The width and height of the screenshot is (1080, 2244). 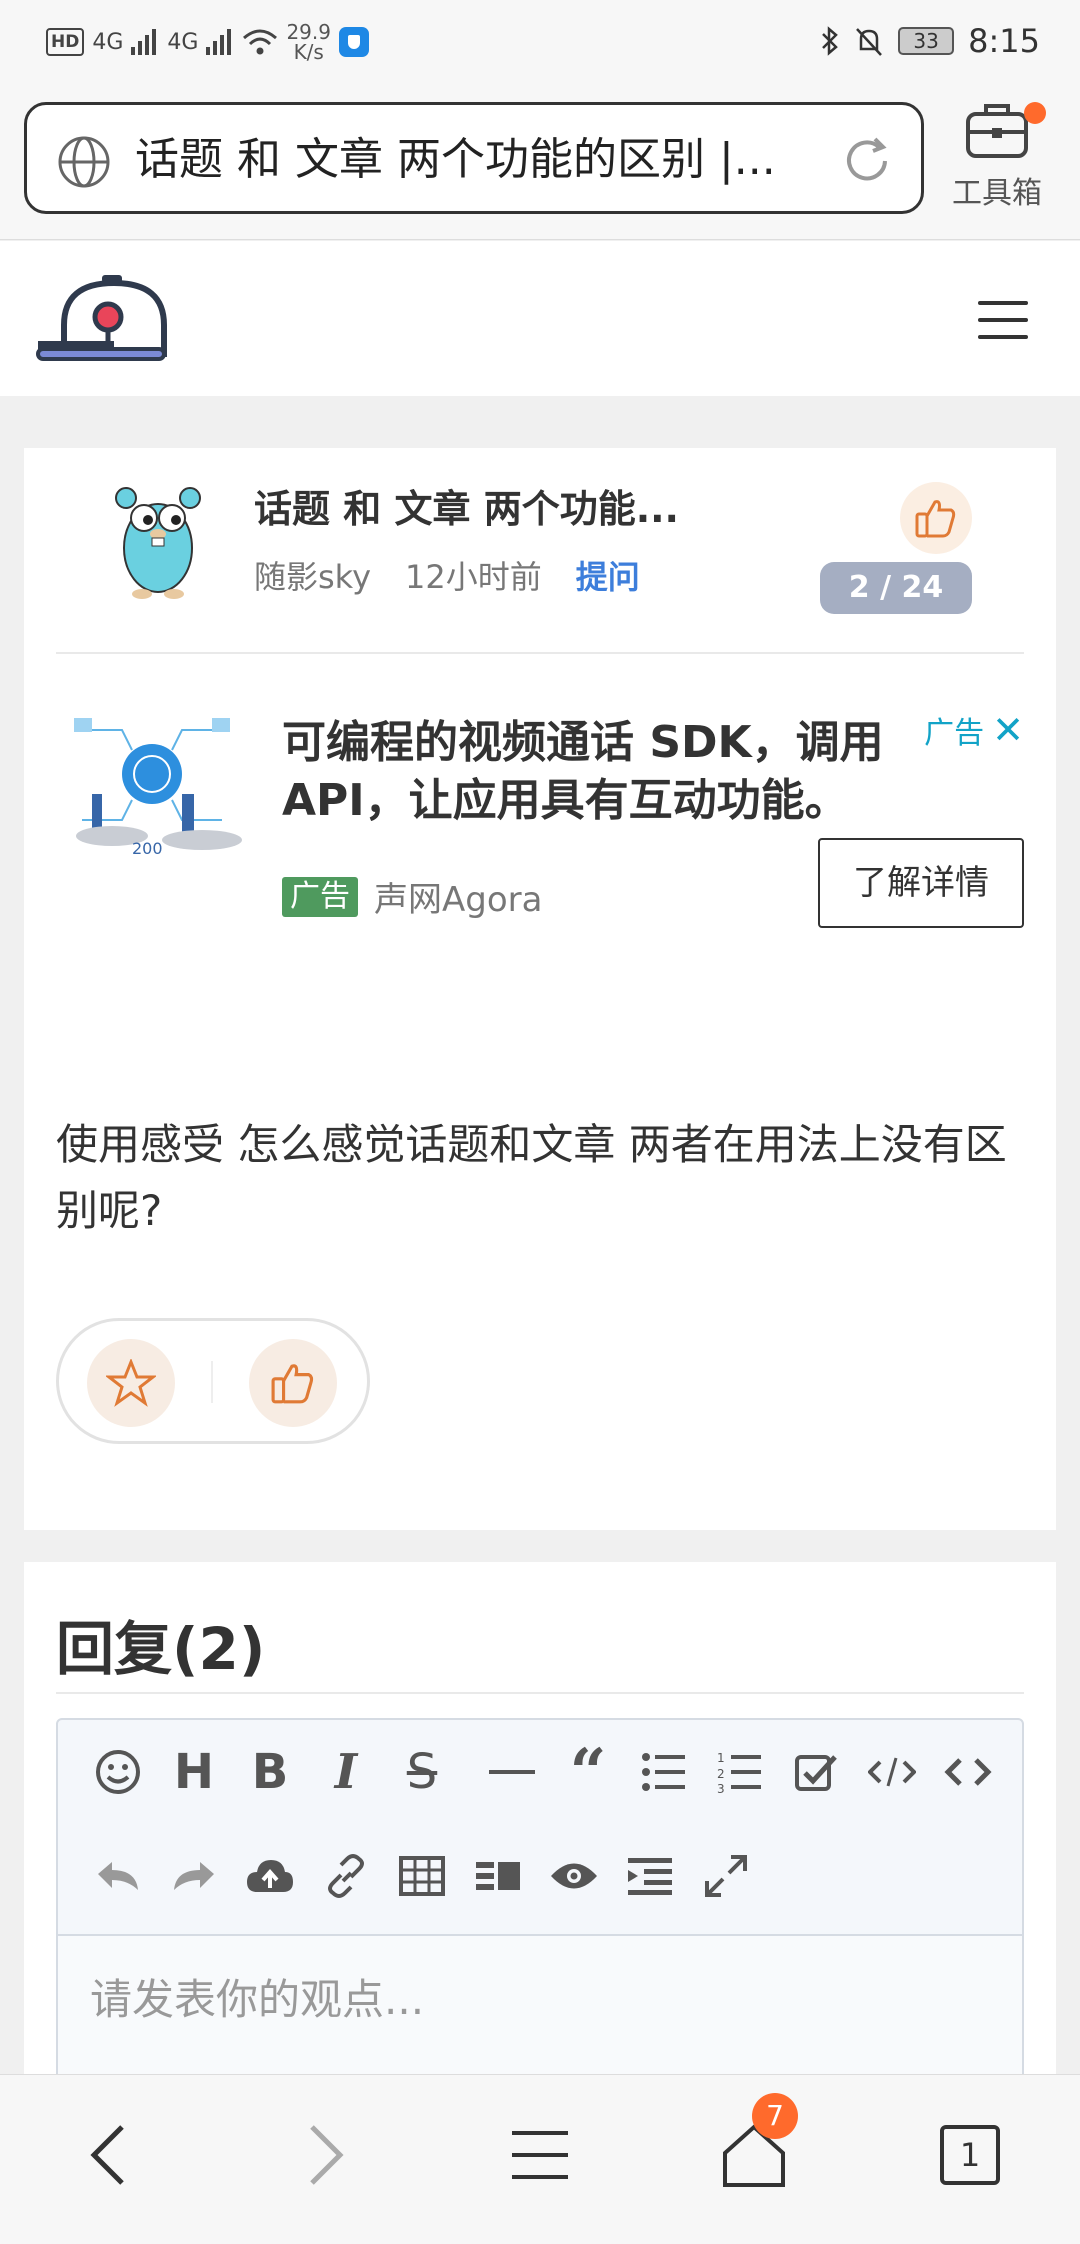 What do you see at coordinates (260, 42) in the screenshot?
I see `wifi-icon` at bounding box center [260, 42].